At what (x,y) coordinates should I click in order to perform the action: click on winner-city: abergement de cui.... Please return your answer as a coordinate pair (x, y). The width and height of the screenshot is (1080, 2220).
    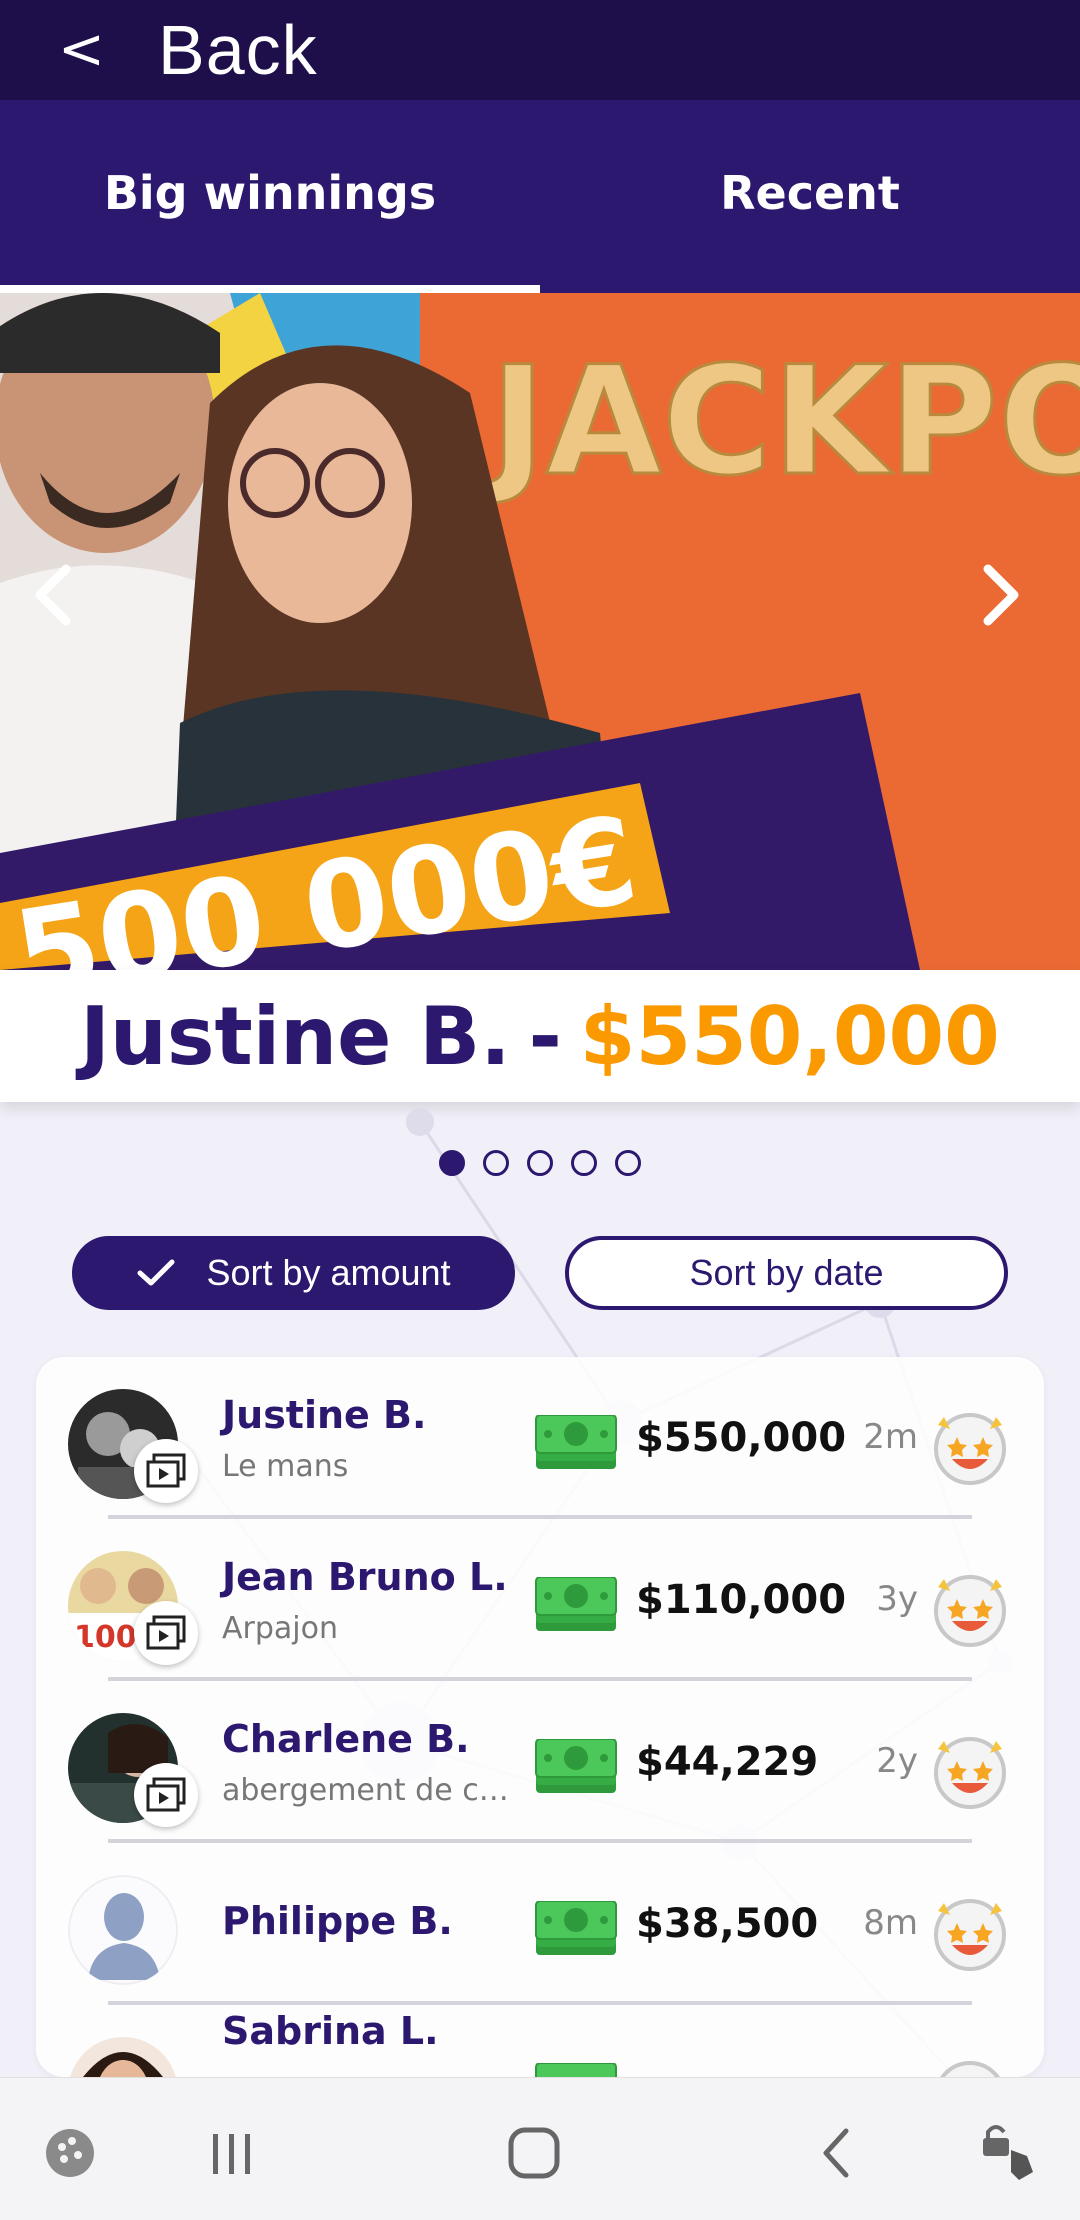
    Looking at the image, I should click on (372, 1790).